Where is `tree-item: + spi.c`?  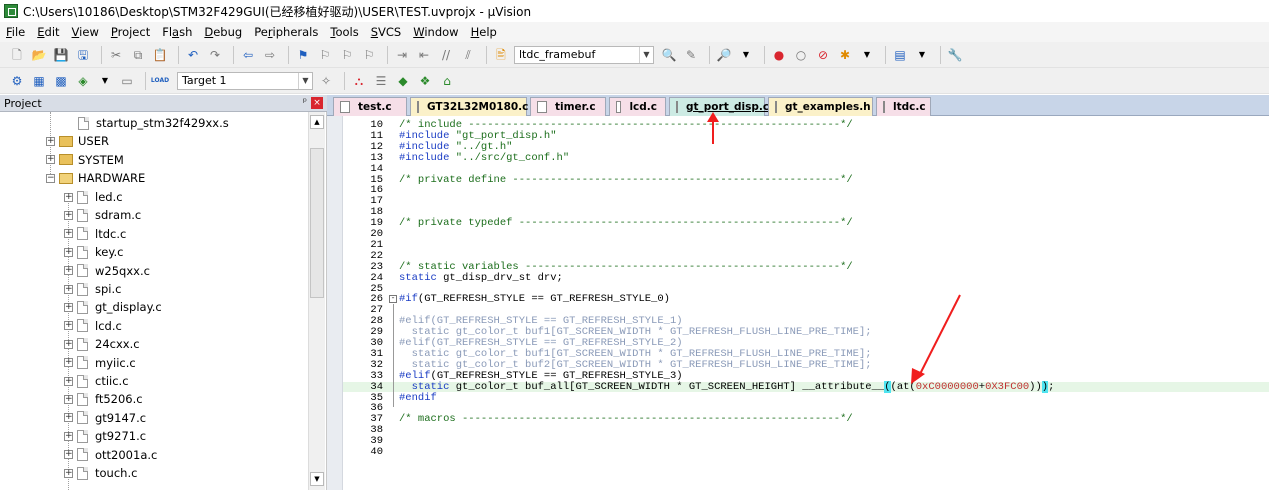
tree-item: + spi.c is located at coordinates (92, 289).